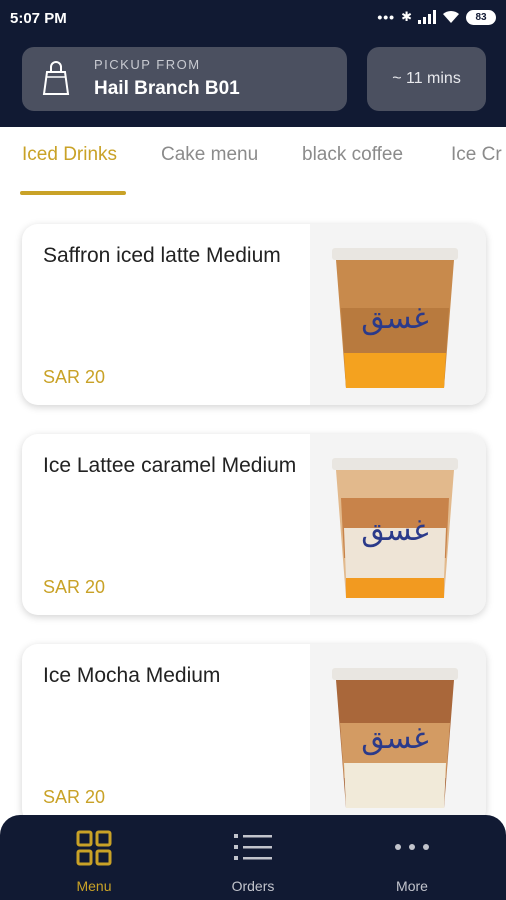  I want to click on more-icon, so click(412, 847).